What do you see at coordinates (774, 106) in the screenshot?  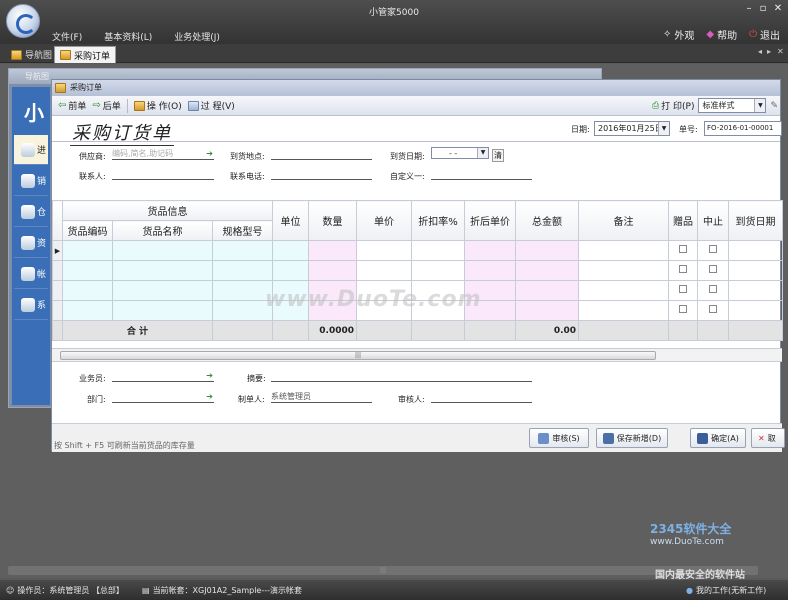 I see `tool-extra-icon: ✎` at bounding box center [774, 106].